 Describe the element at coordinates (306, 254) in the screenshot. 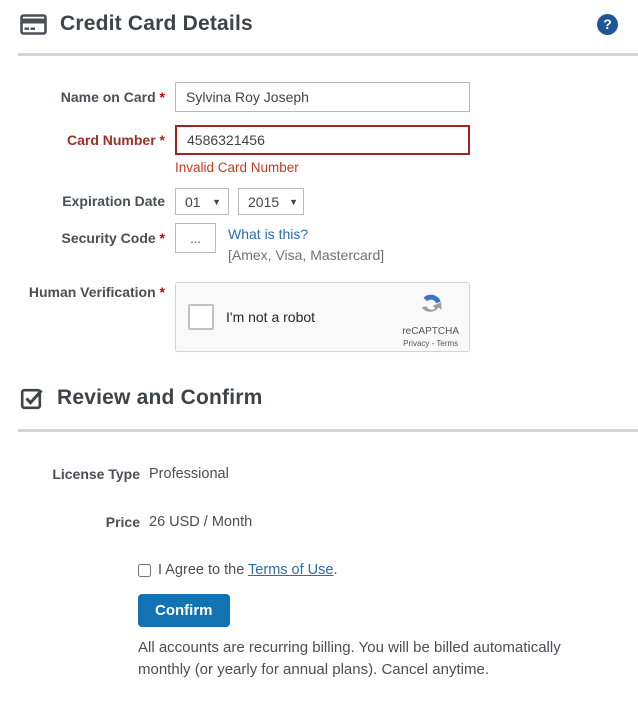

I see `card-brands-hint: [Amex, Visa, Mastercard]` at that location.